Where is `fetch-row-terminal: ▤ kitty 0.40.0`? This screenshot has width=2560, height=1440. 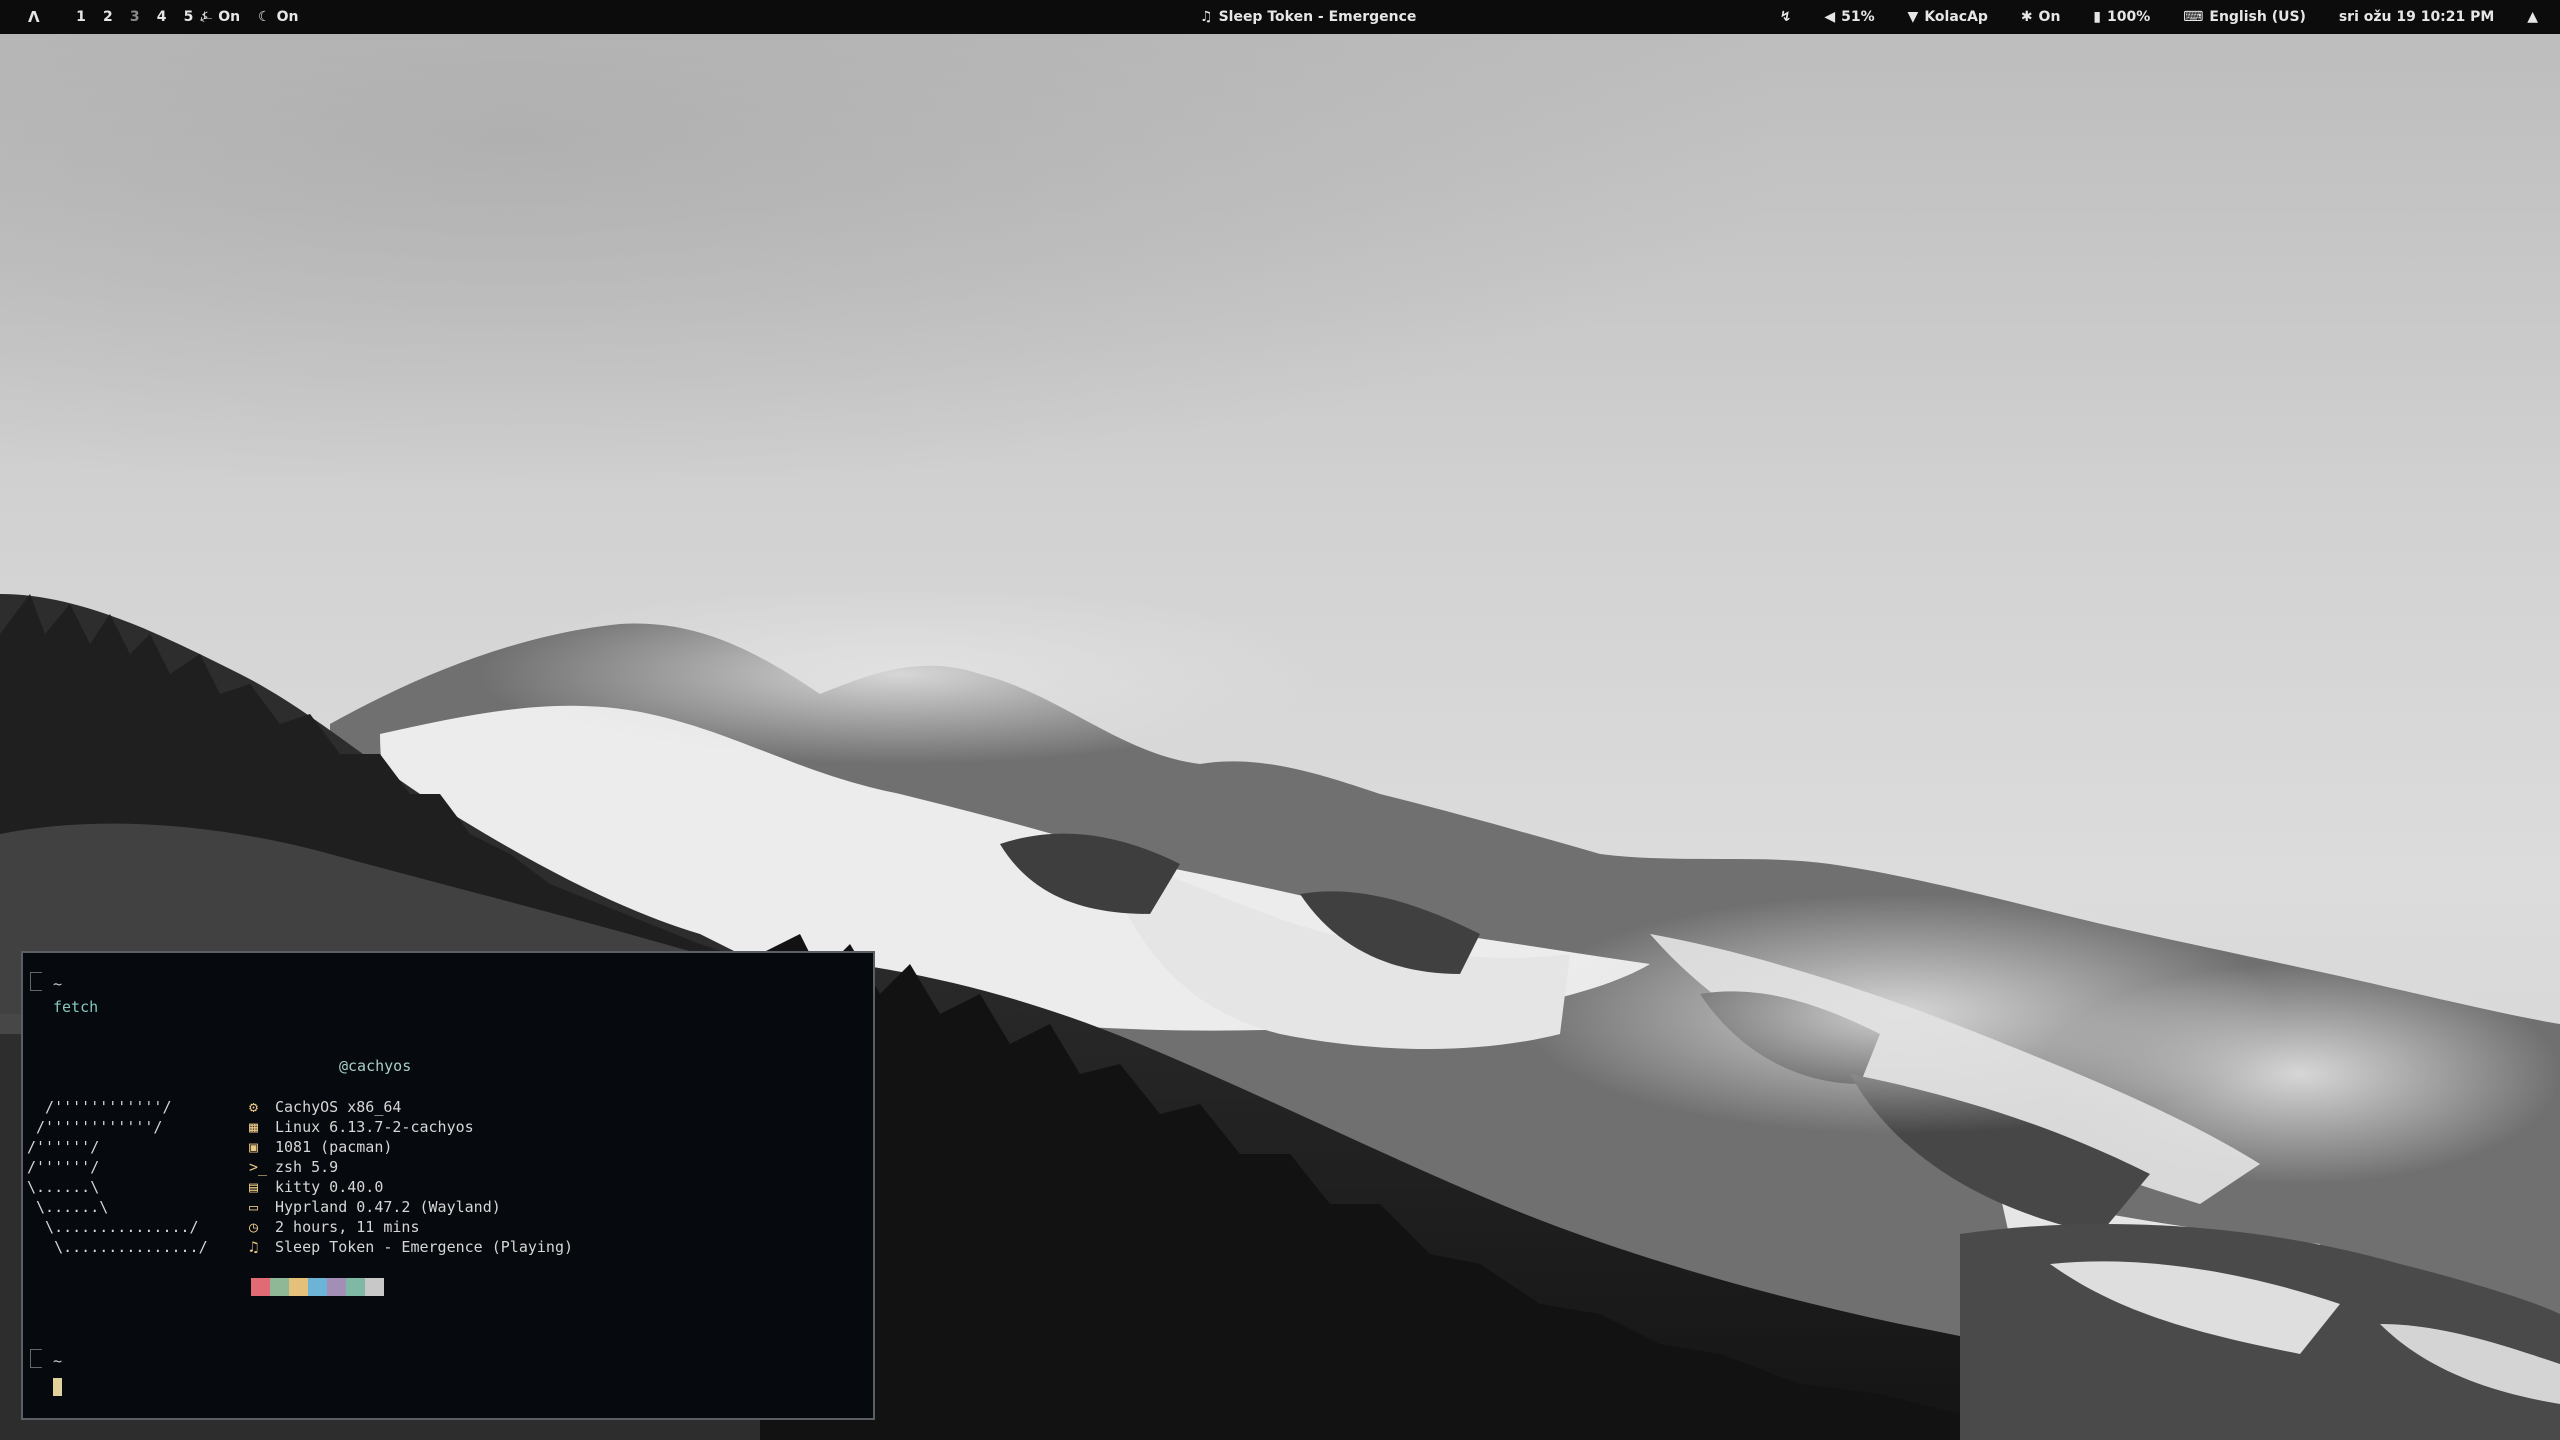
fetch-row-terminal: ▤ kitty 0.40.0 is located at coordinates (411, 1187).